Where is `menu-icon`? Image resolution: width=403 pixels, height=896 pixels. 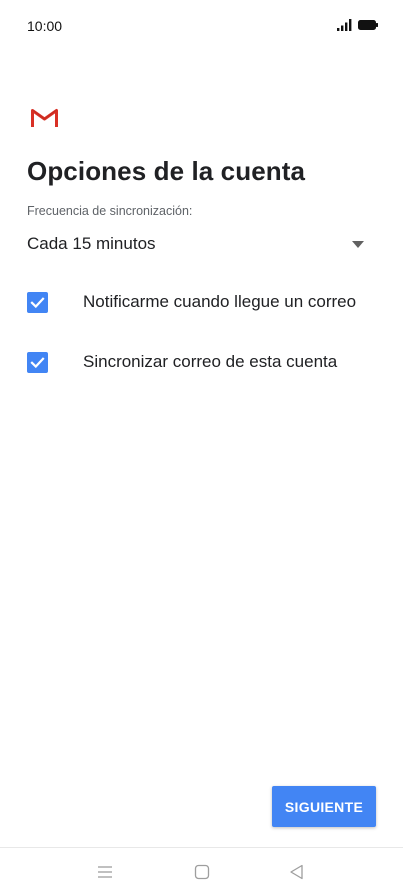 menu-icon is located at coordinates (105, 872).